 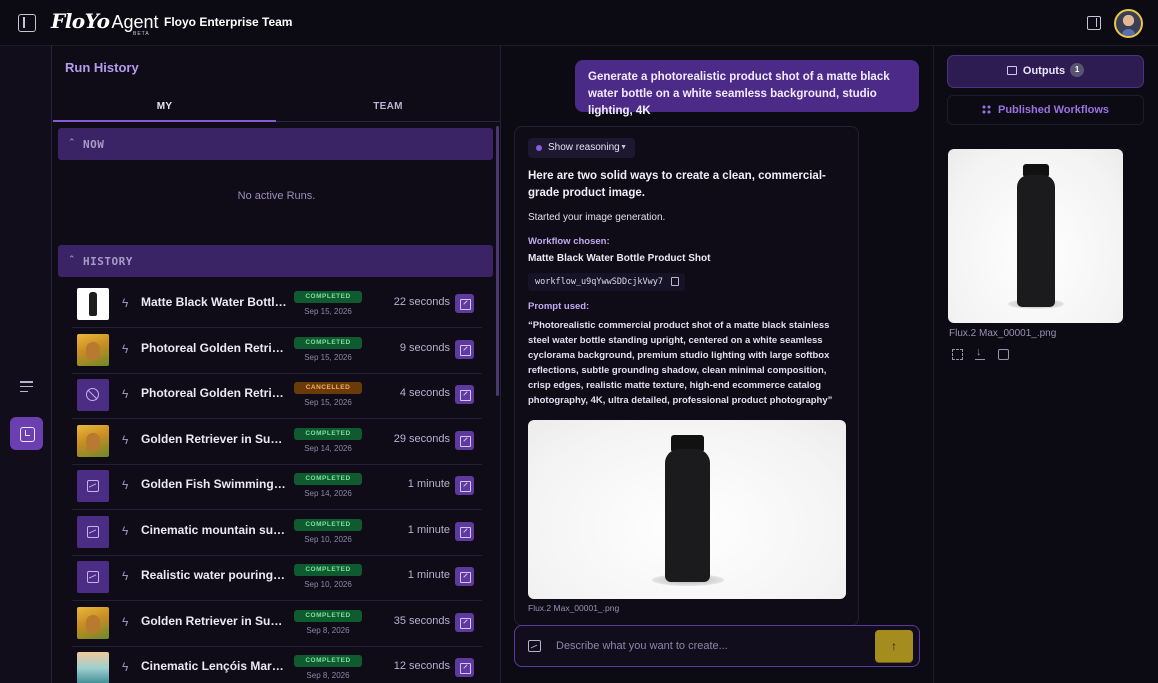 I want to click on run-duration: 35 seconds, so click(x=421, y=620).